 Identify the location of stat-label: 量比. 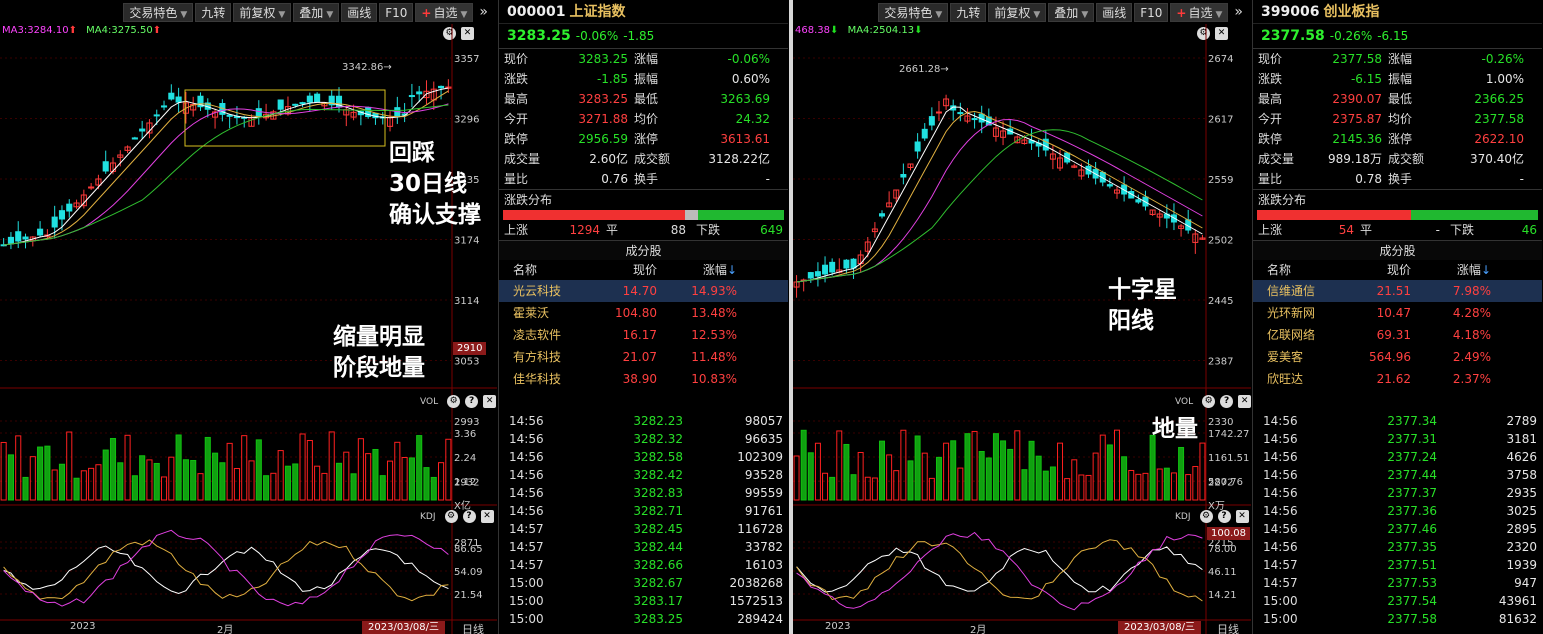
(516, 179).